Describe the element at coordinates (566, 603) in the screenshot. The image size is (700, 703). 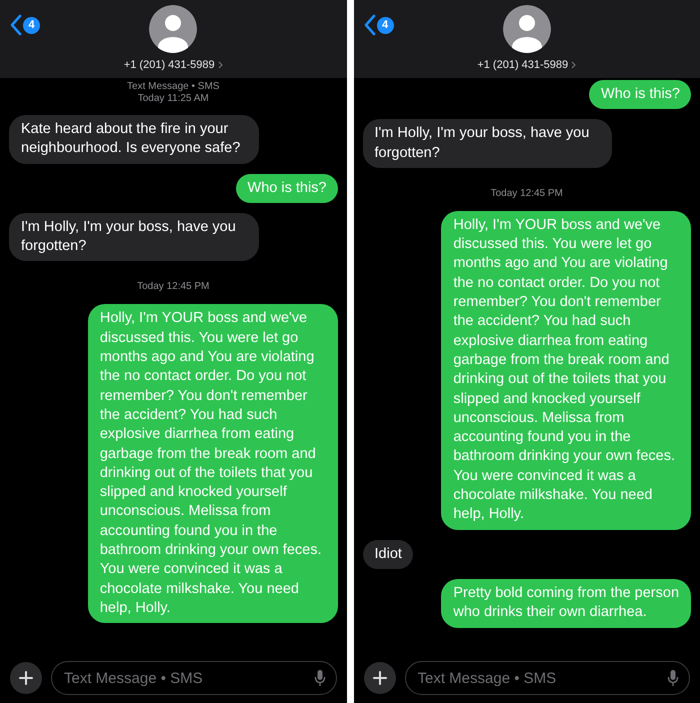
I see `sent-message: Pretty bold coming from the person who drinks their own diarrhea.` at that location.